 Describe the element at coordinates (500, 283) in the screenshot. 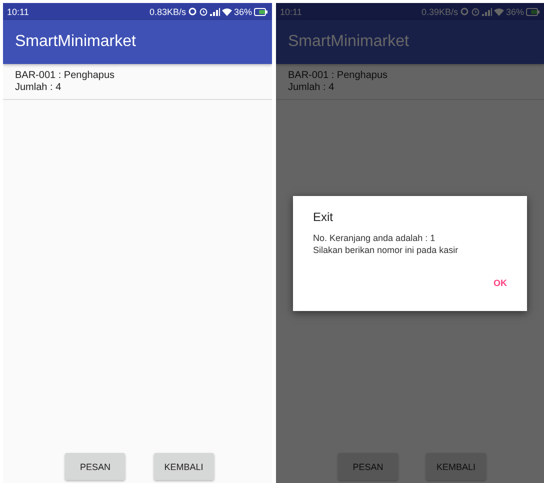

I see `ok-button: OK` at that location.